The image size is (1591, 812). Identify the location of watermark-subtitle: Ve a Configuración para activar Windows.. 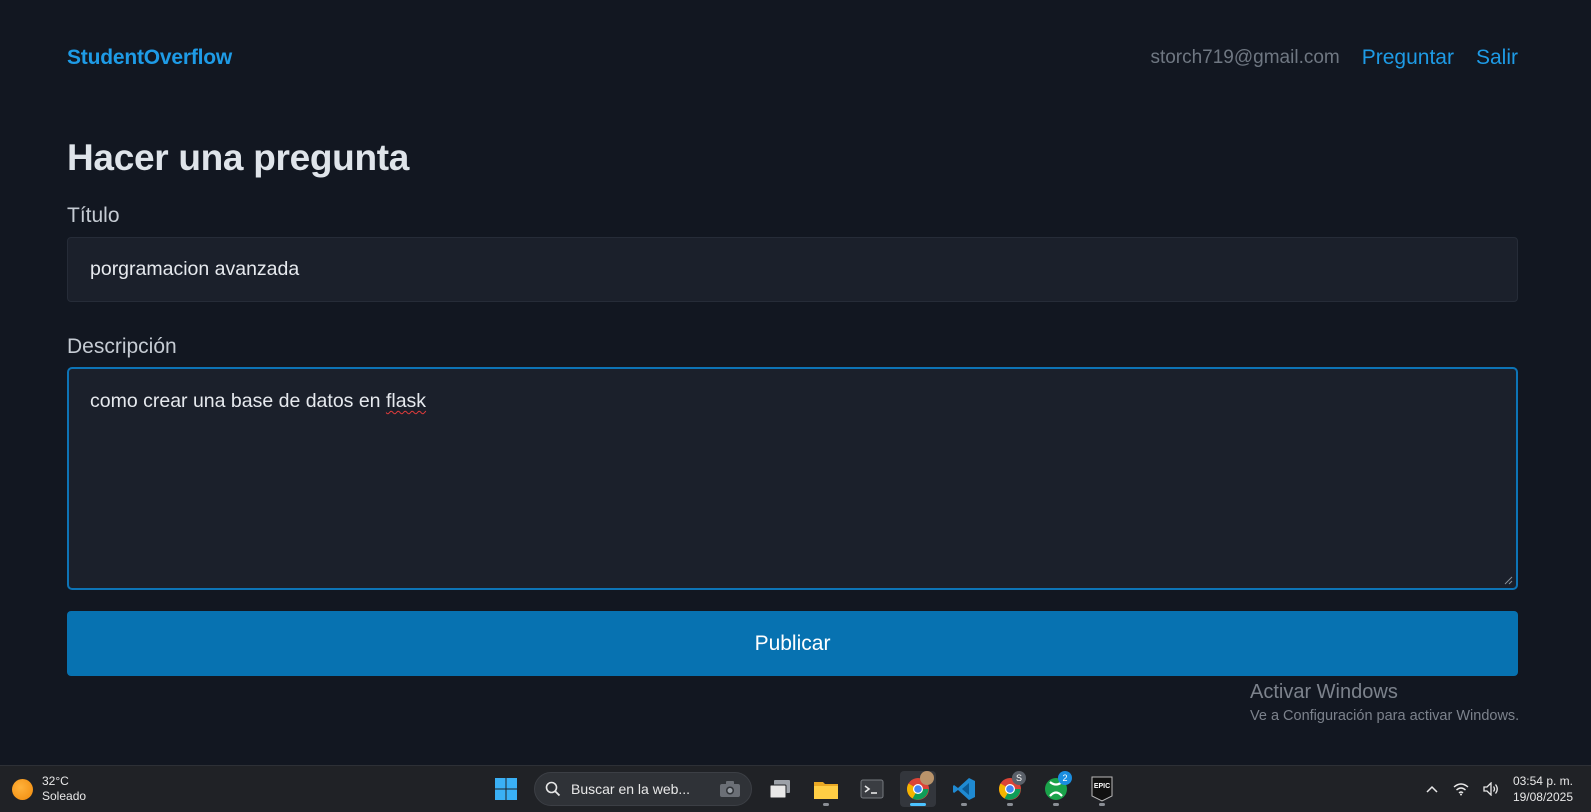
(1385, 716).